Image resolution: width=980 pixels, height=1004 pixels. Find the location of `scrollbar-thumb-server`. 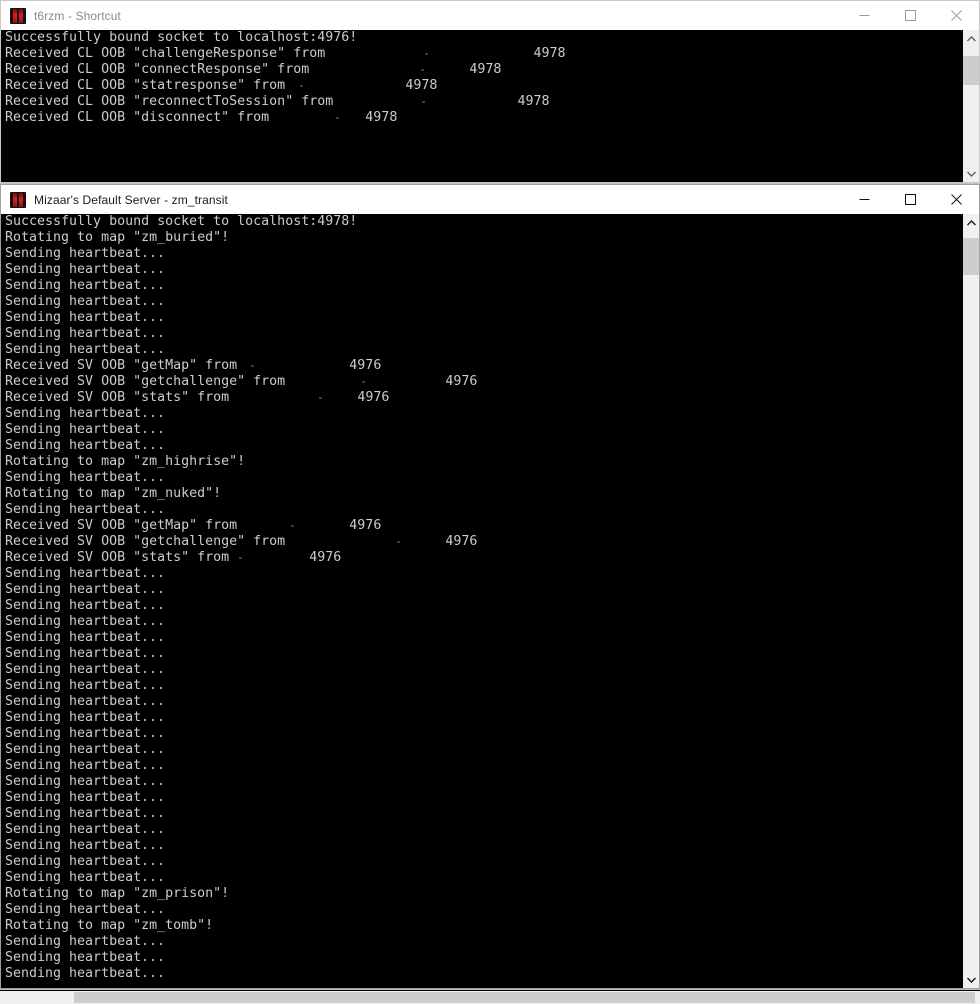

scrollbar-thumb-server is located at coordinates (971, 257).